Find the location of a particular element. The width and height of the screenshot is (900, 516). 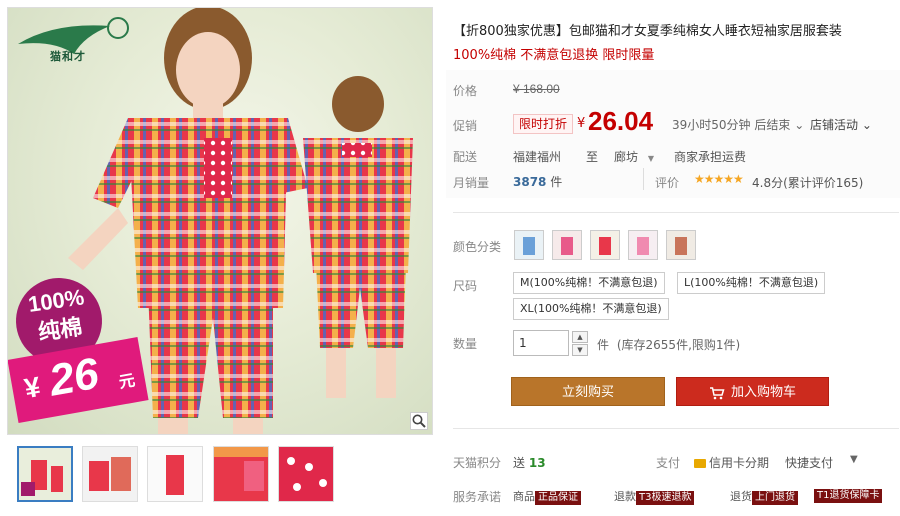

points-prefix: 送 is located at coordinates (519, 463).